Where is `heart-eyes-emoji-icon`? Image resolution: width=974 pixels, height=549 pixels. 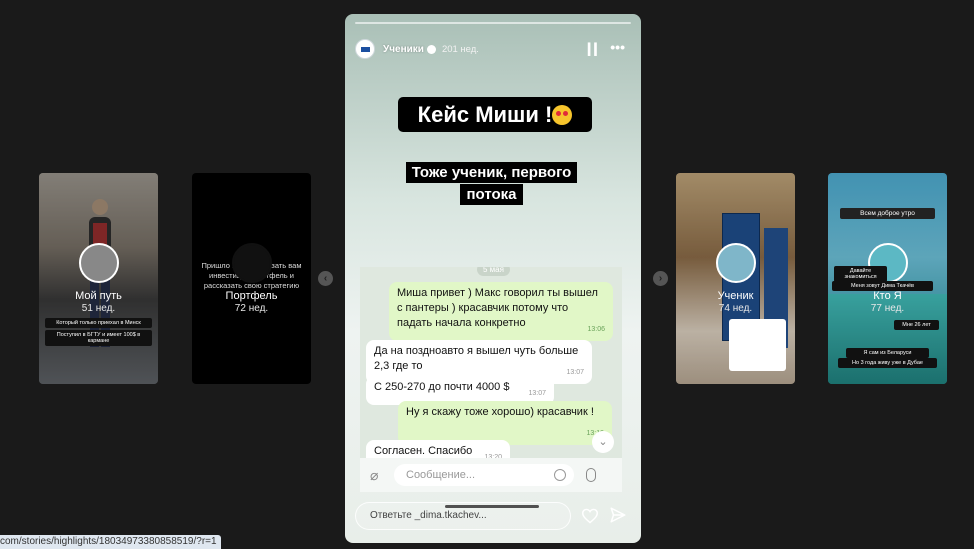
heart-eyes-emoji-icon is located at coordinates (562, 115).